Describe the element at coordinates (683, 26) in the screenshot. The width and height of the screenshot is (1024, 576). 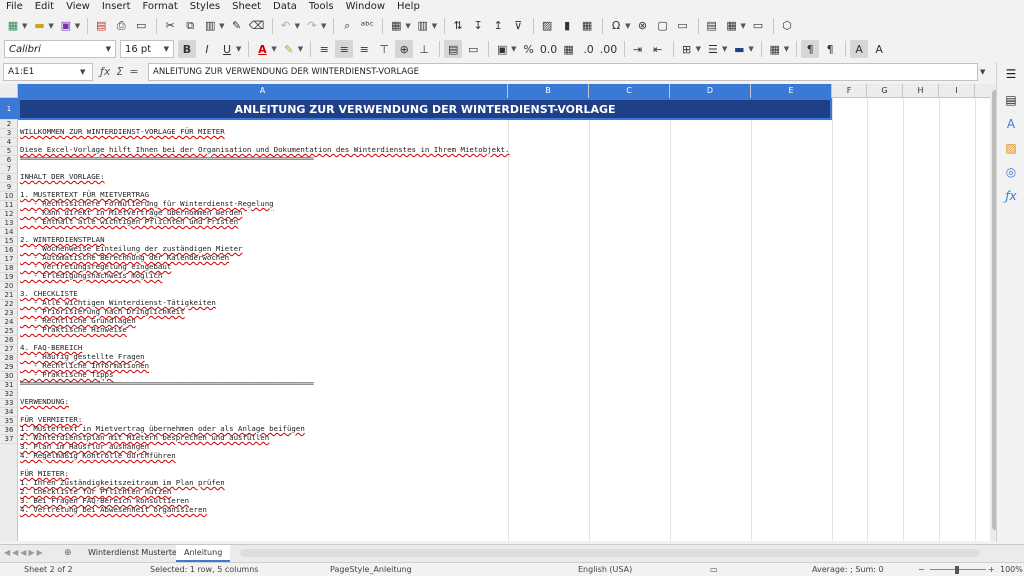
I see `headers-footers-icon: ▭` at that location.